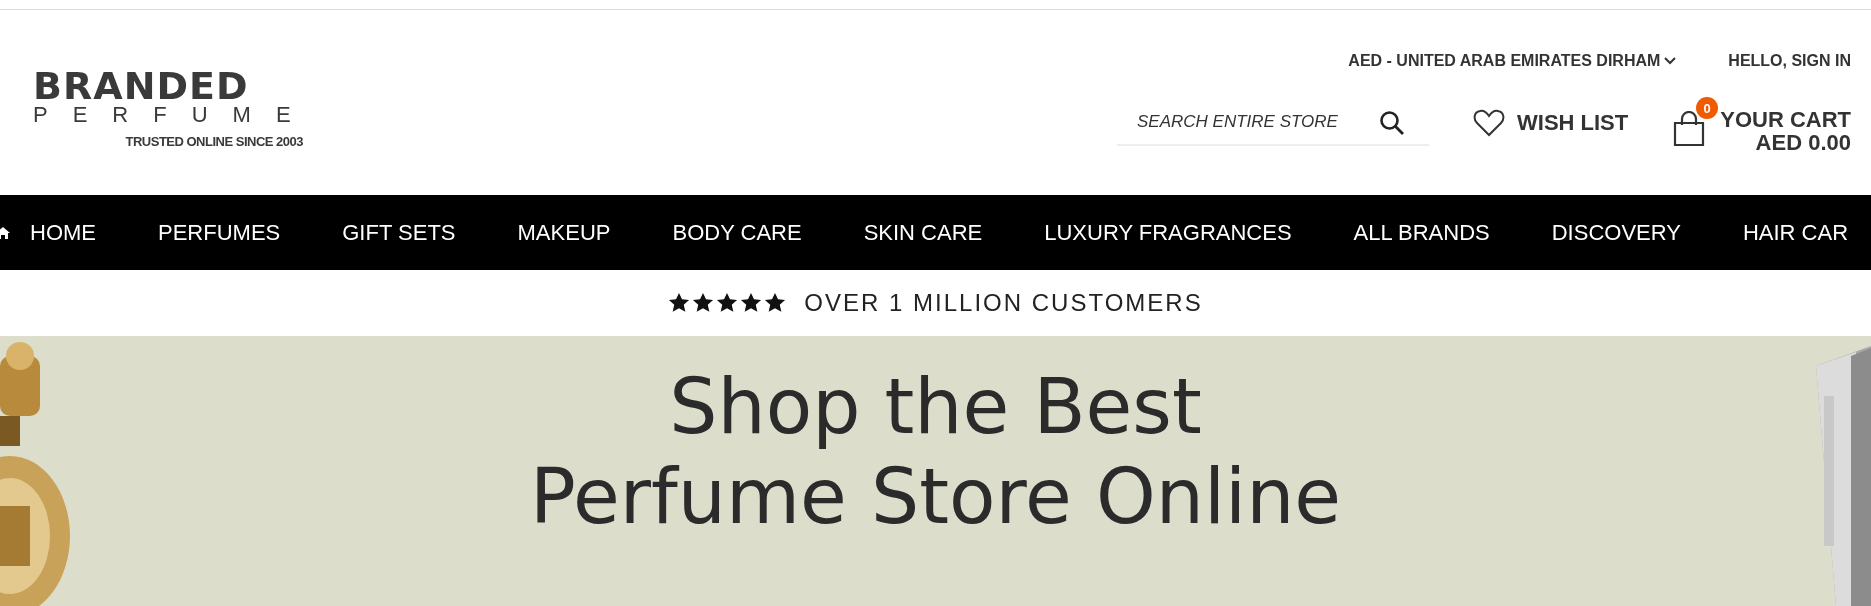 The width and height of the screenshot is (1871, 606). What do you see at coordinates (1003, 303) in the screenshot?
I see `customers-tagline: OVER 1 MILLION CUSTOMERS` at bounding box center [1003, 303].